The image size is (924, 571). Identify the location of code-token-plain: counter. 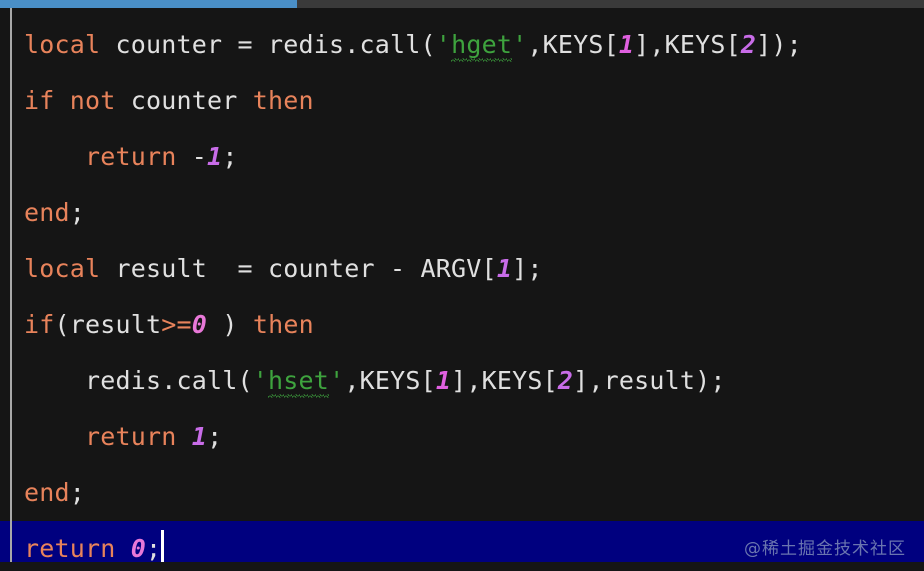
(184, 100).